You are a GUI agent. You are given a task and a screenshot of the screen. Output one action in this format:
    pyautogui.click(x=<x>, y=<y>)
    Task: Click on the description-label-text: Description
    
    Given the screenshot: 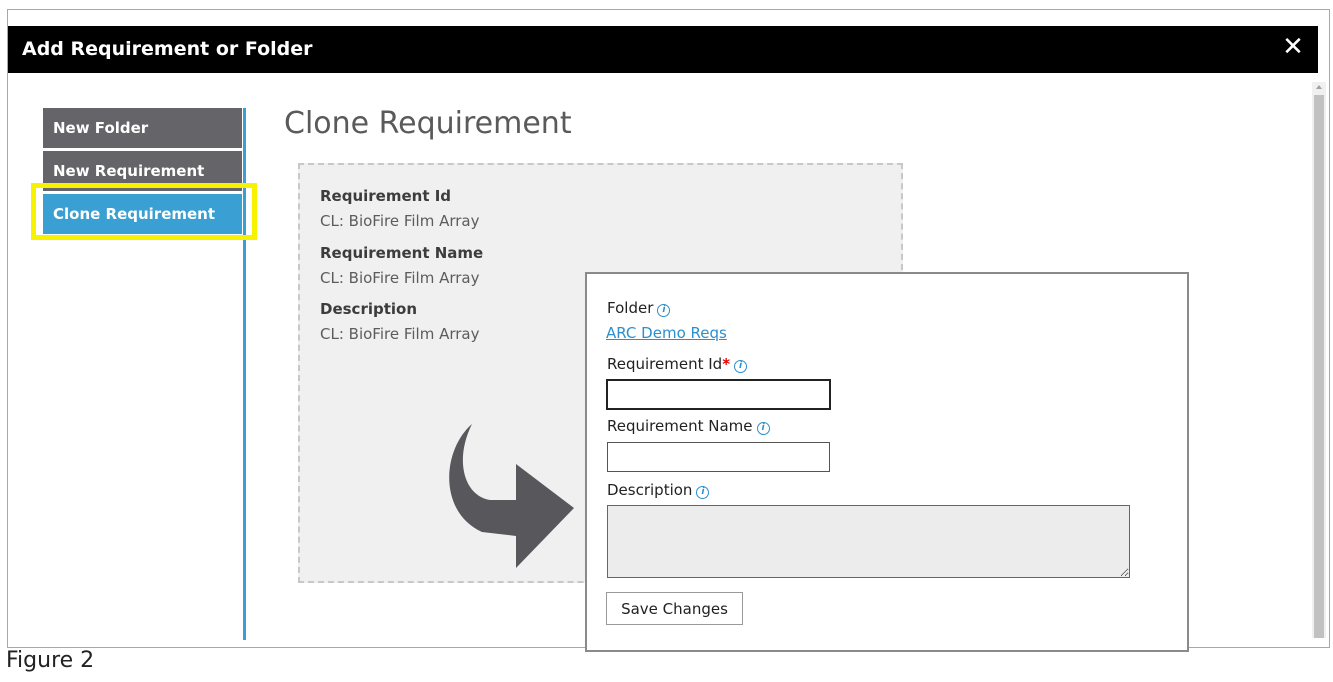 What is the action you would take?
    pyautogui.click(x=650, y=490)
    